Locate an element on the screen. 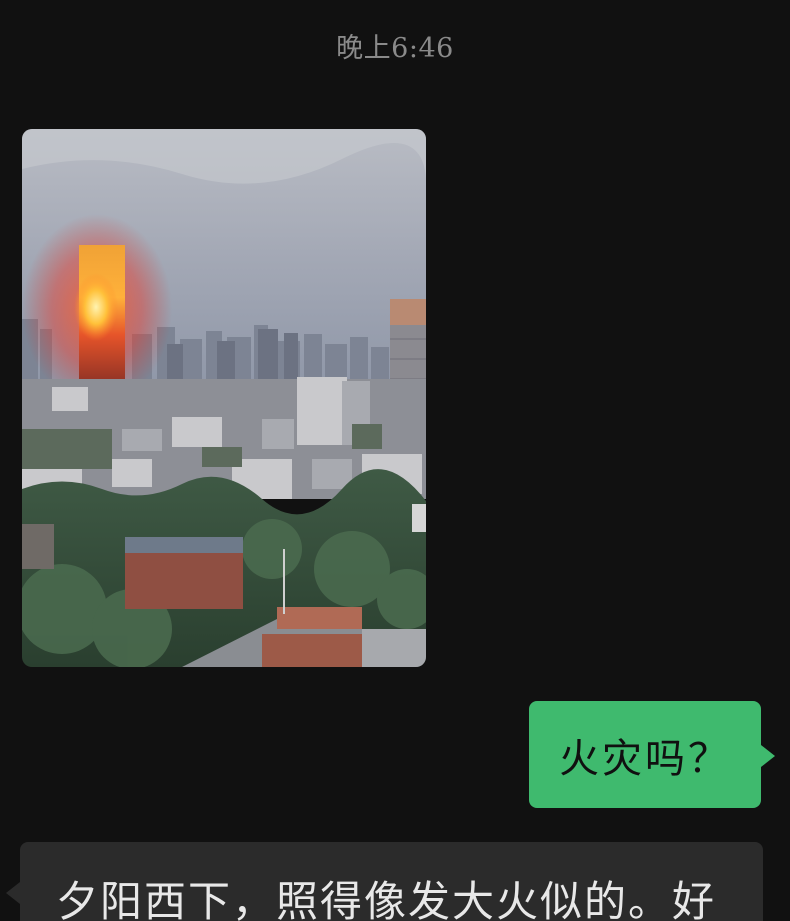 This screenshot has height=921, width=790. outgoing-message-text: 火灾吗？ is located at coordinates (645, 758).